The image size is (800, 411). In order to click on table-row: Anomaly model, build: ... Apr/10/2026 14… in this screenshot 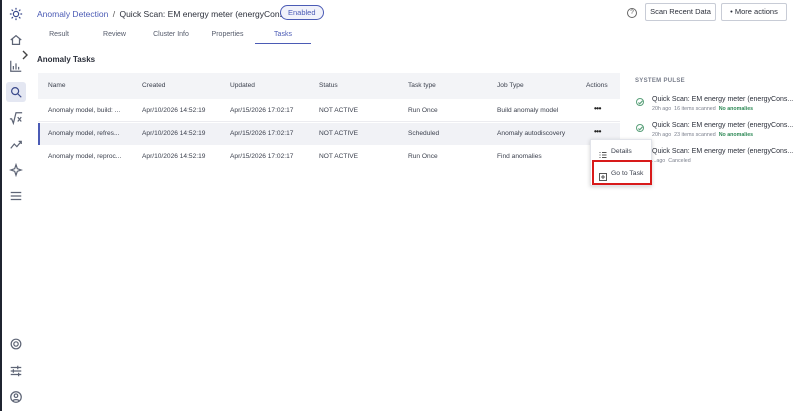, I will do `click(329, 111)`.